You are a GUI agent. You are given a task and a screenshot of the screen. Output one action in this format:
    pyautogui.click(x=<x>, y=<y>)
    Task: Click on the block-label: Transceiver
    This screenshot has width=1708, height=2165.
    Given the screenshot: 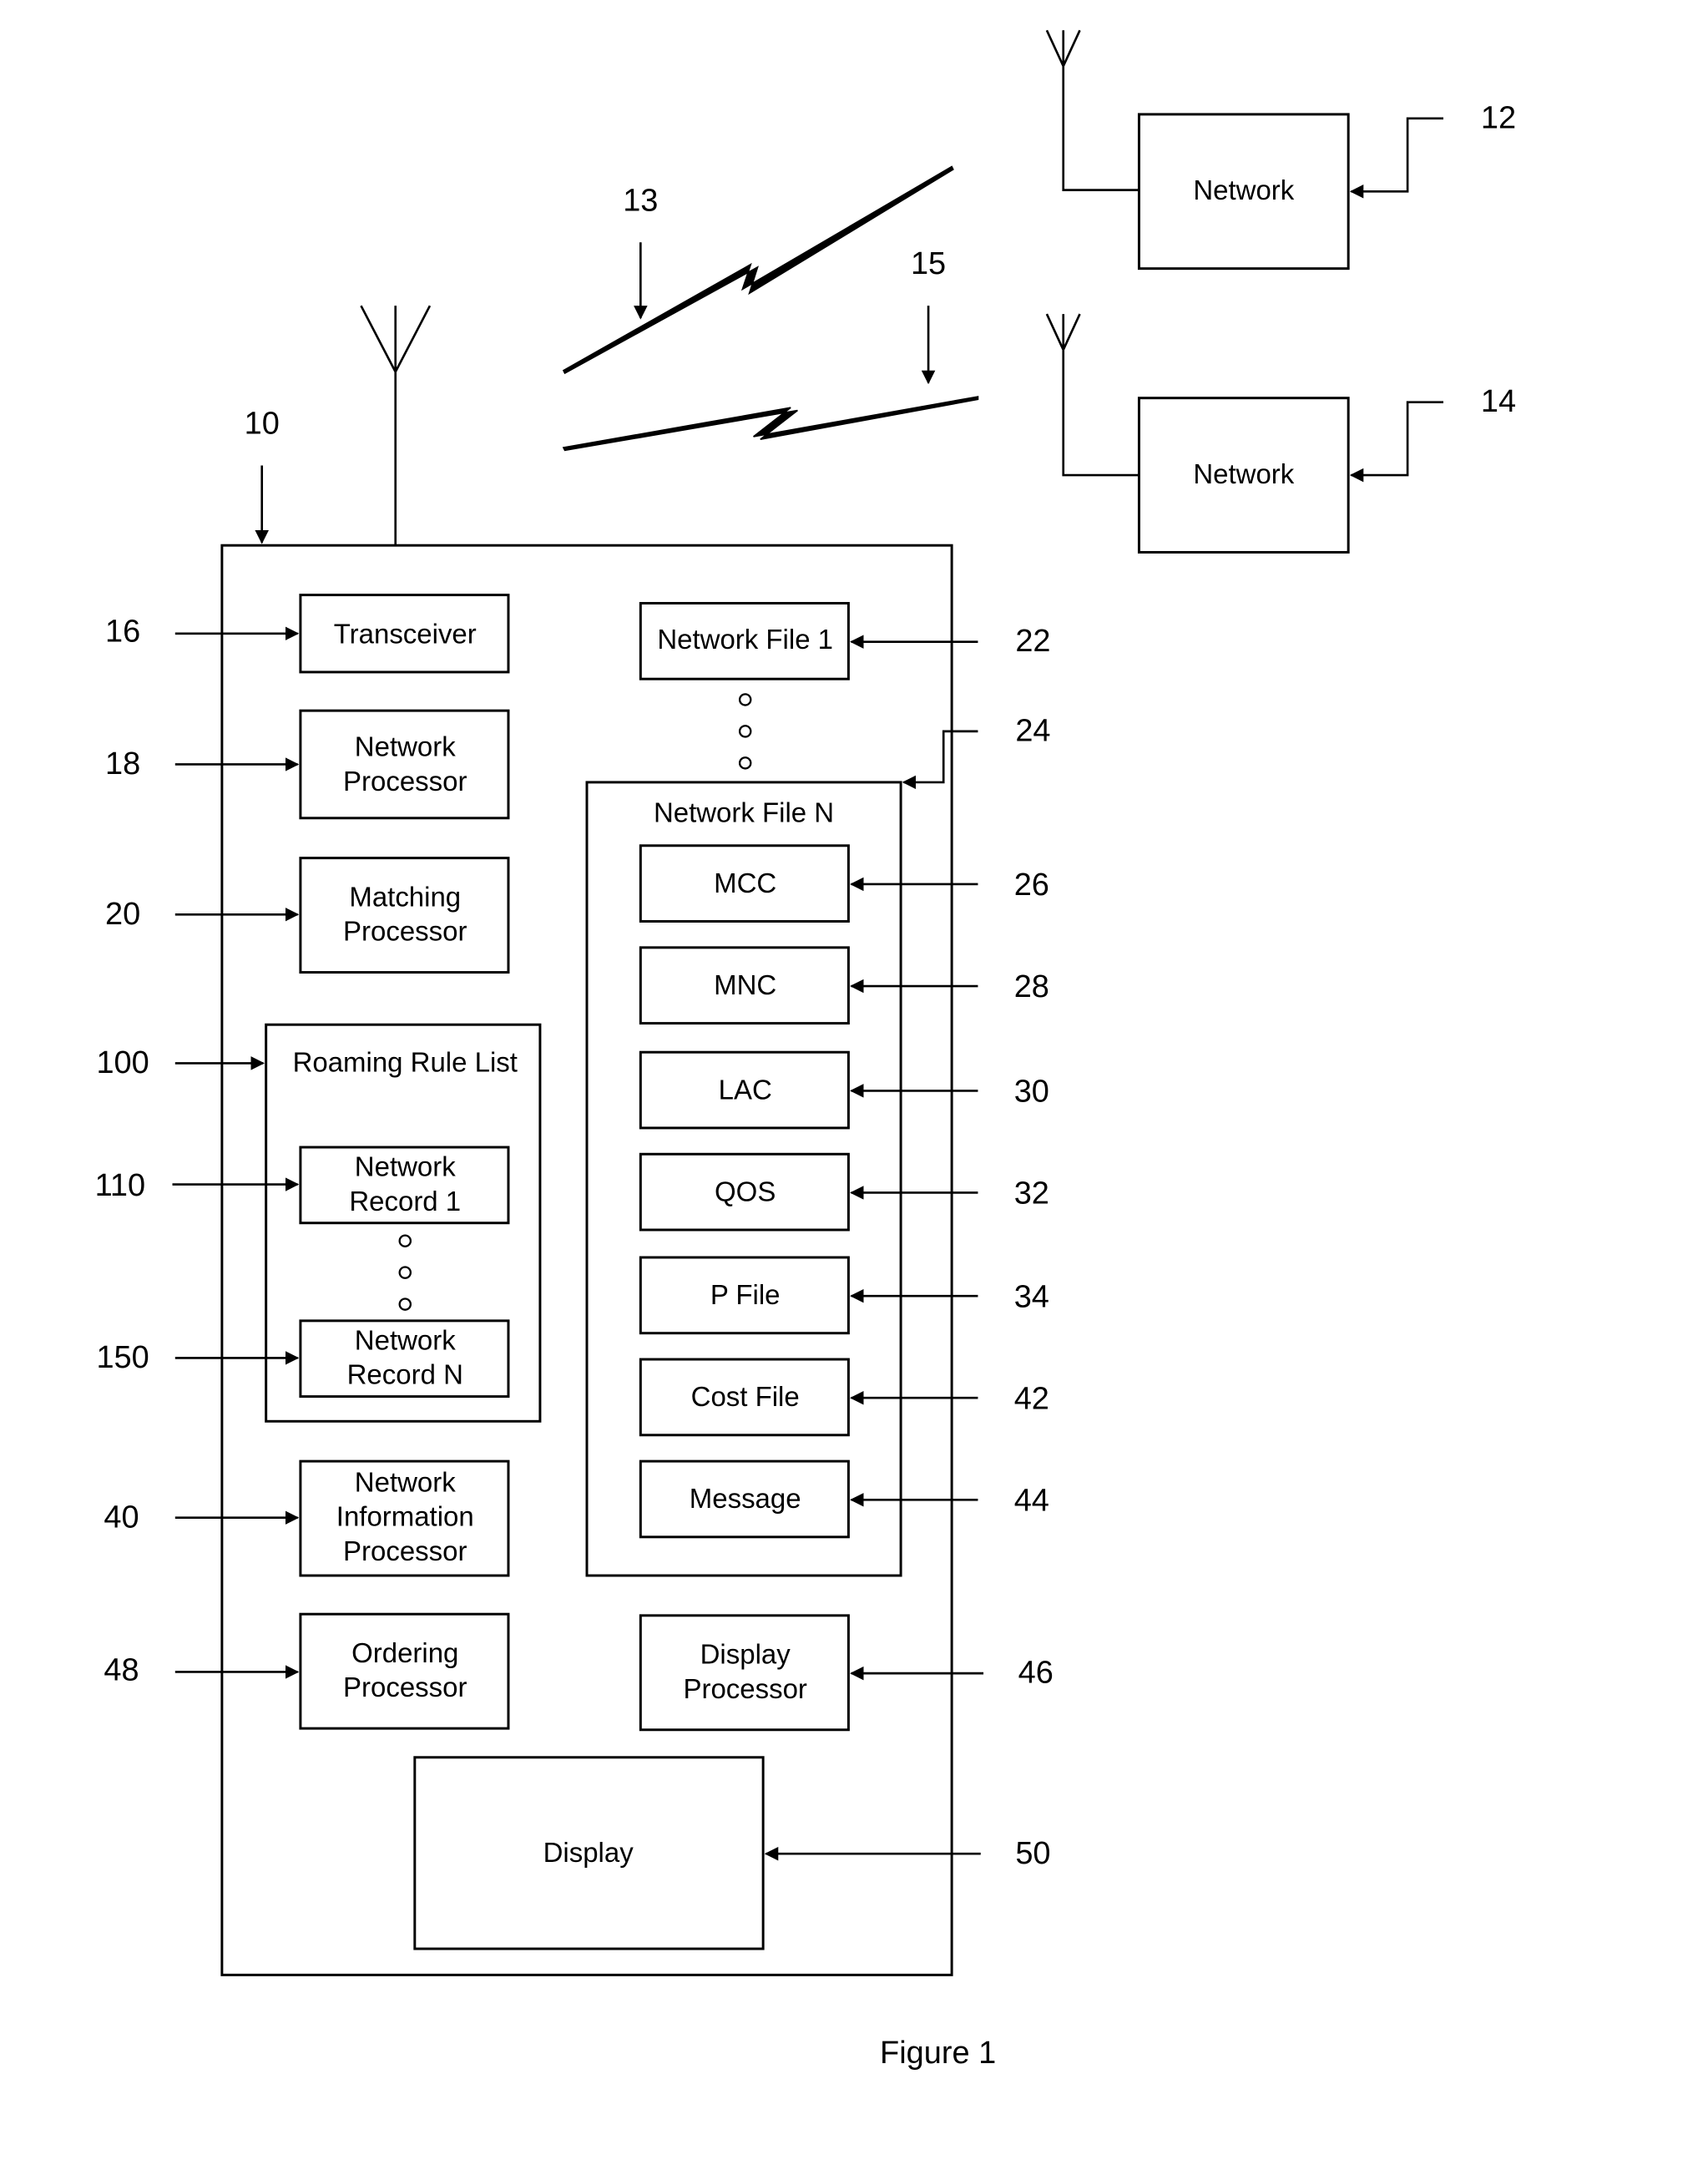 What is the action you would take?
    pyautogui.click(x=406, y=633)
    